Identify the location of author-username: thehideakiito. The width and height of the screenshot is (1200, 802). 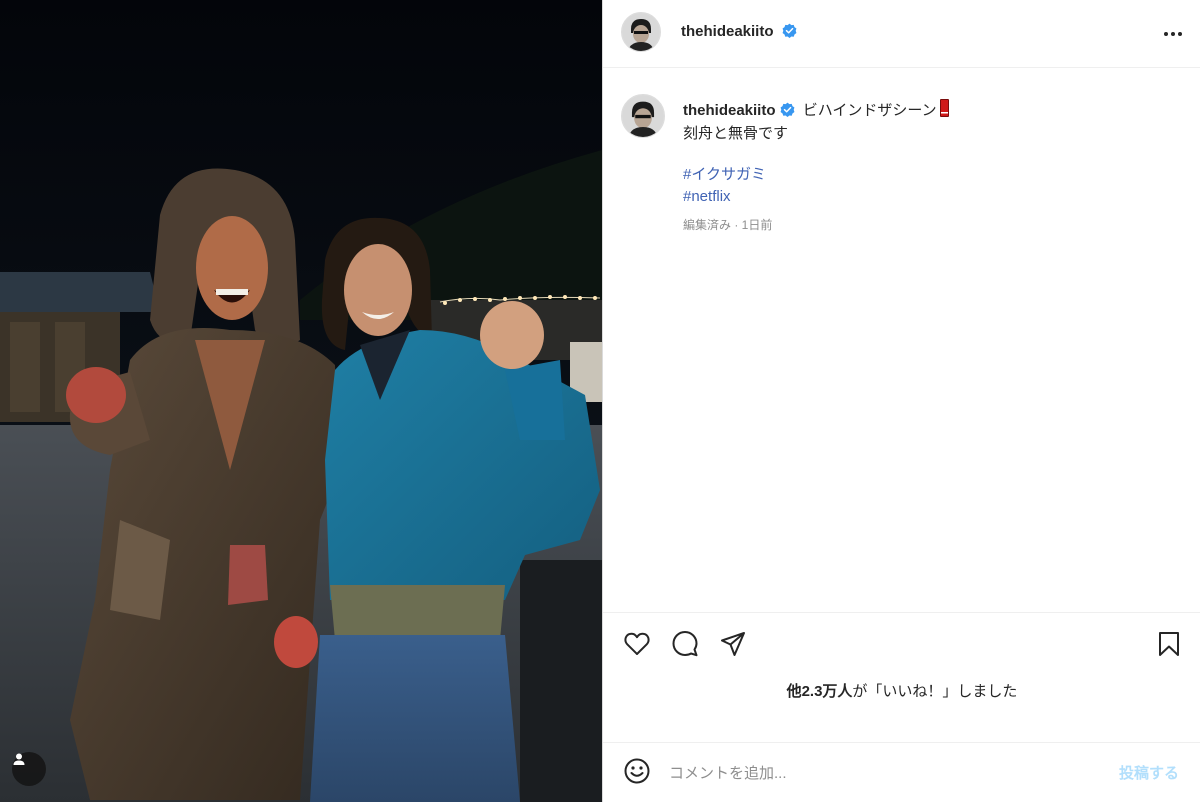
(739, 31).